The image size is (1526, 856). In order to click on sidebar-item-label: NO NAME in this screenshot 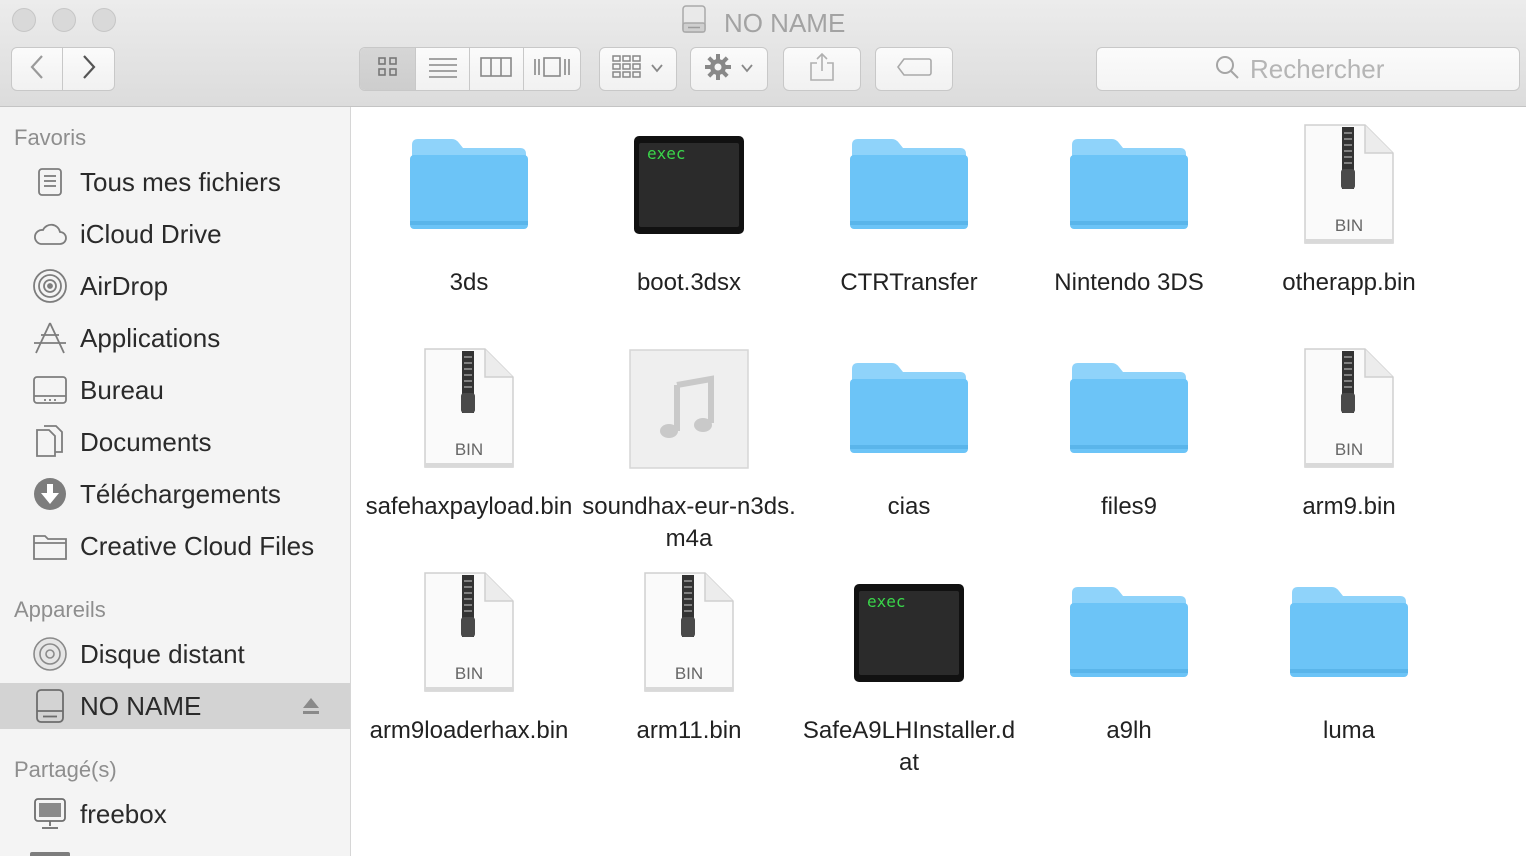, I will do `click(141, 705)`.